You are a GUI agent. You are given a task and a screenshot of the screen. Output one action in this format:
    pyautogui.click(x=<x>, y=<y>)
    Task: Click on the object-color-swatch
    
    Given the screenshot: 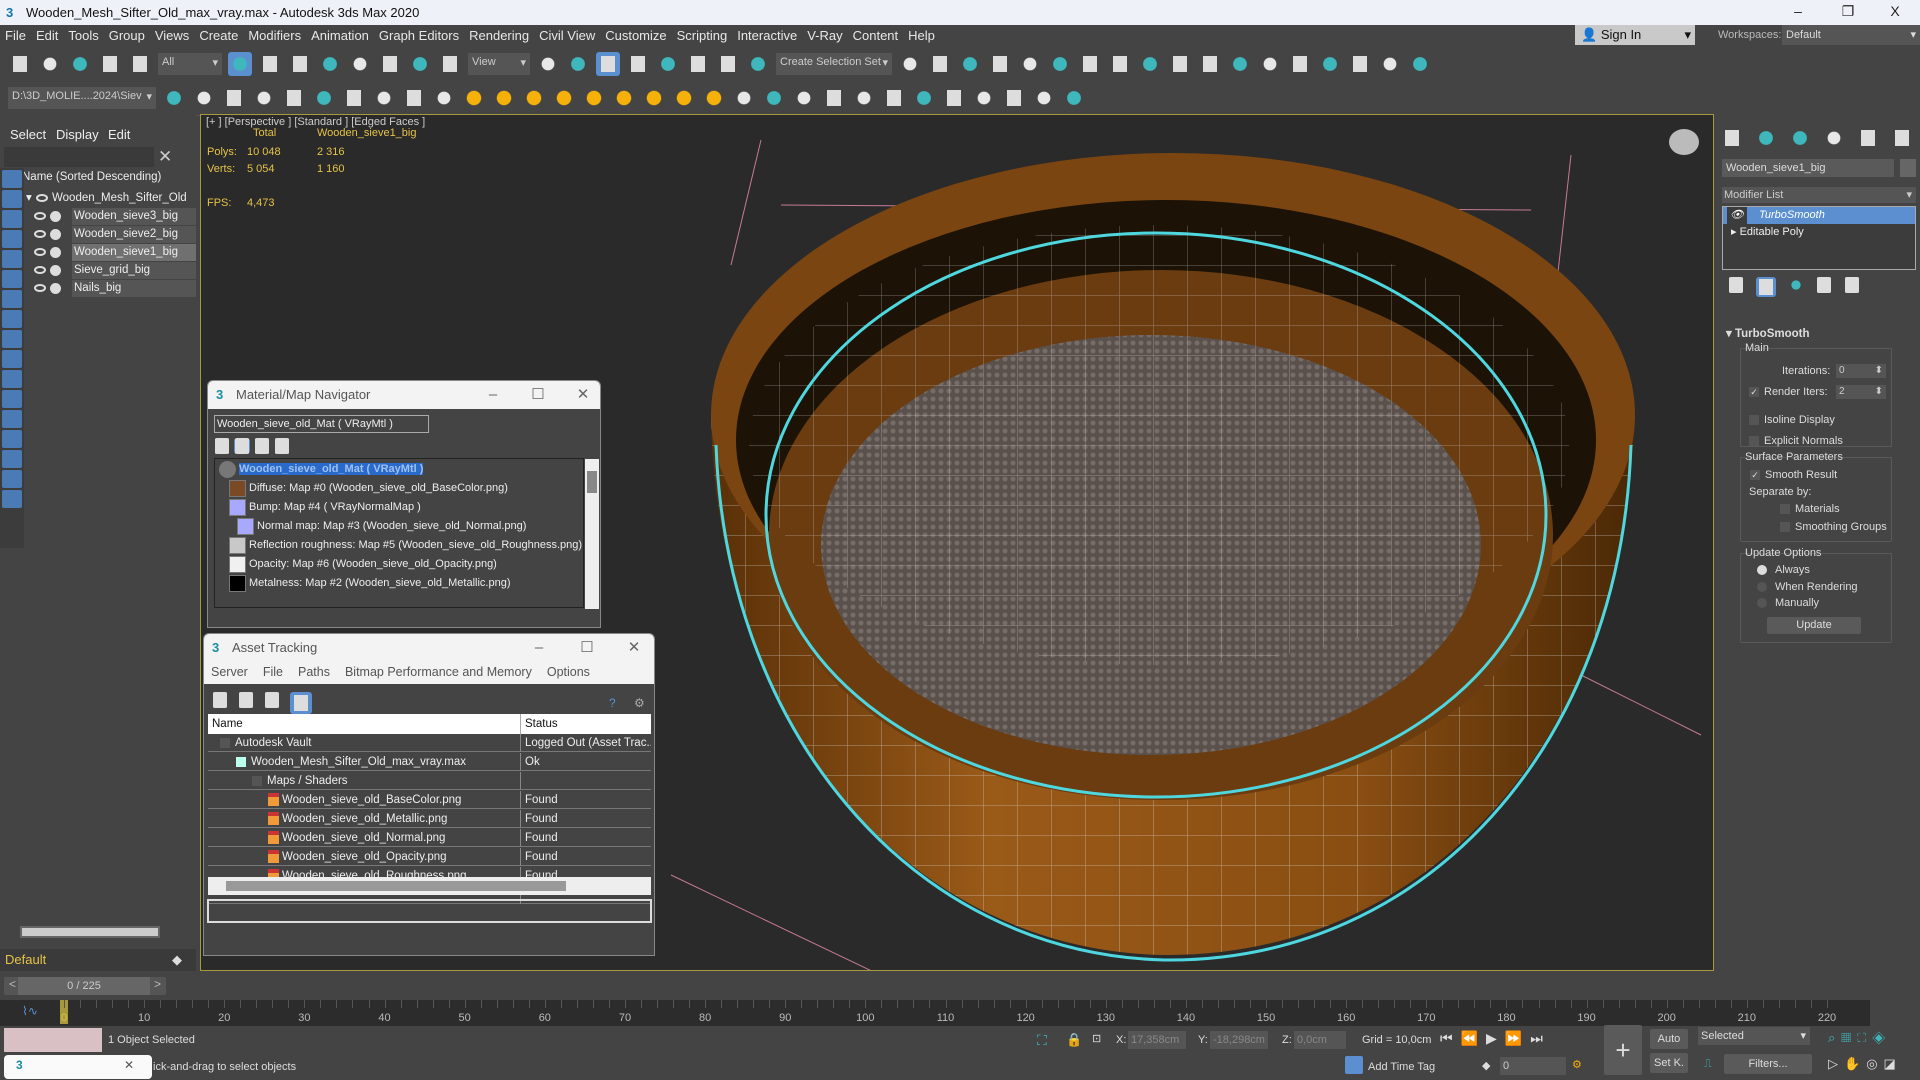 What is the action you would take?
    pyautogui.click(x=1908, y=168)
    